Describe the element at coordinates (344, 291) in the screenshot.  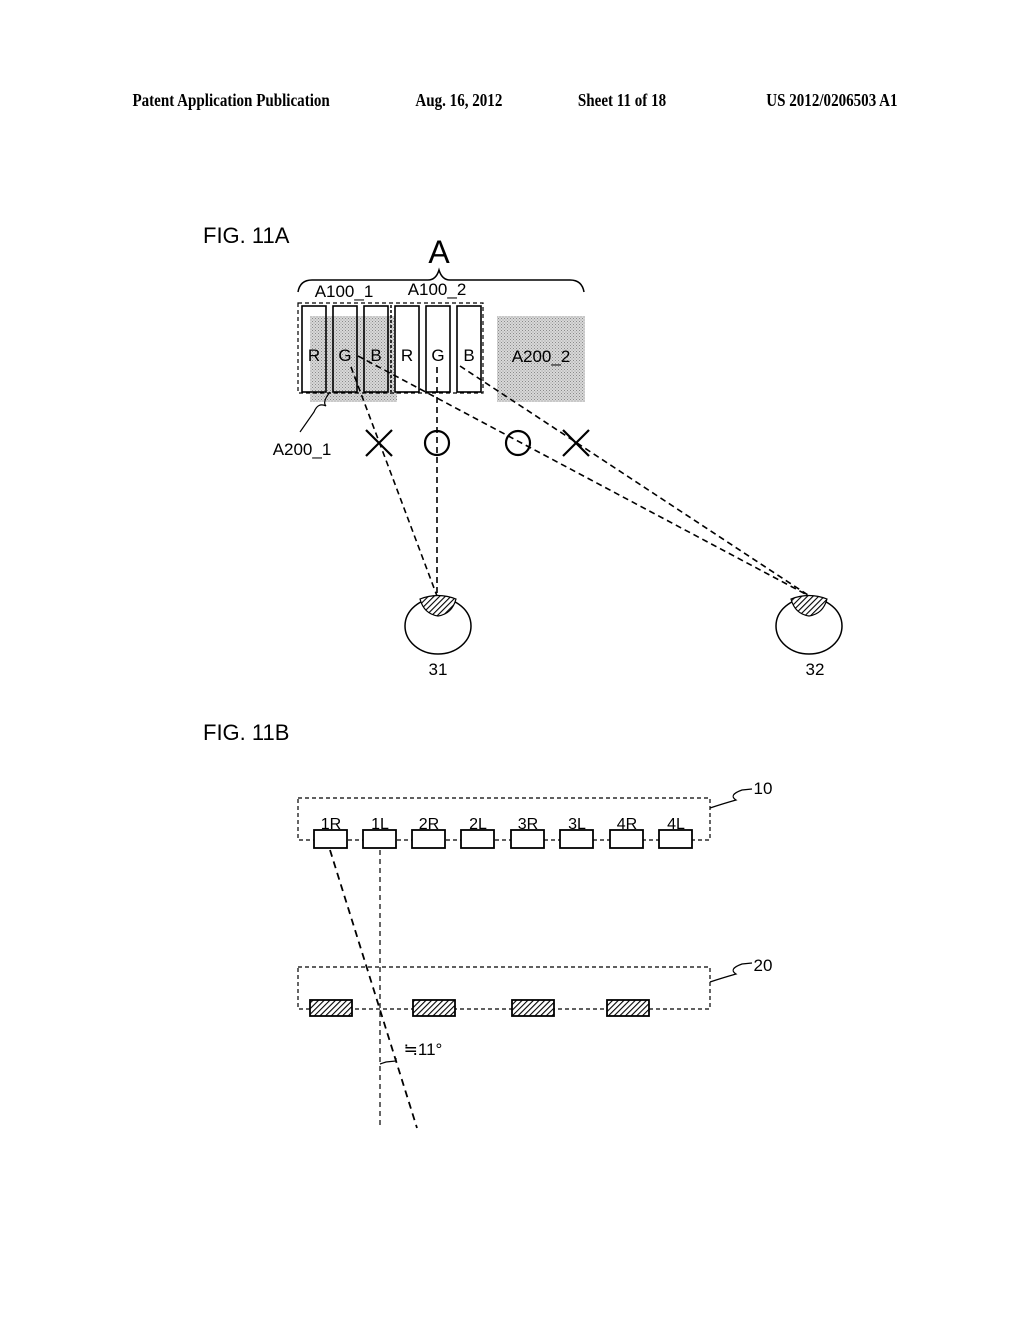
I see `group-label-a100-1: A100_1` at that location.